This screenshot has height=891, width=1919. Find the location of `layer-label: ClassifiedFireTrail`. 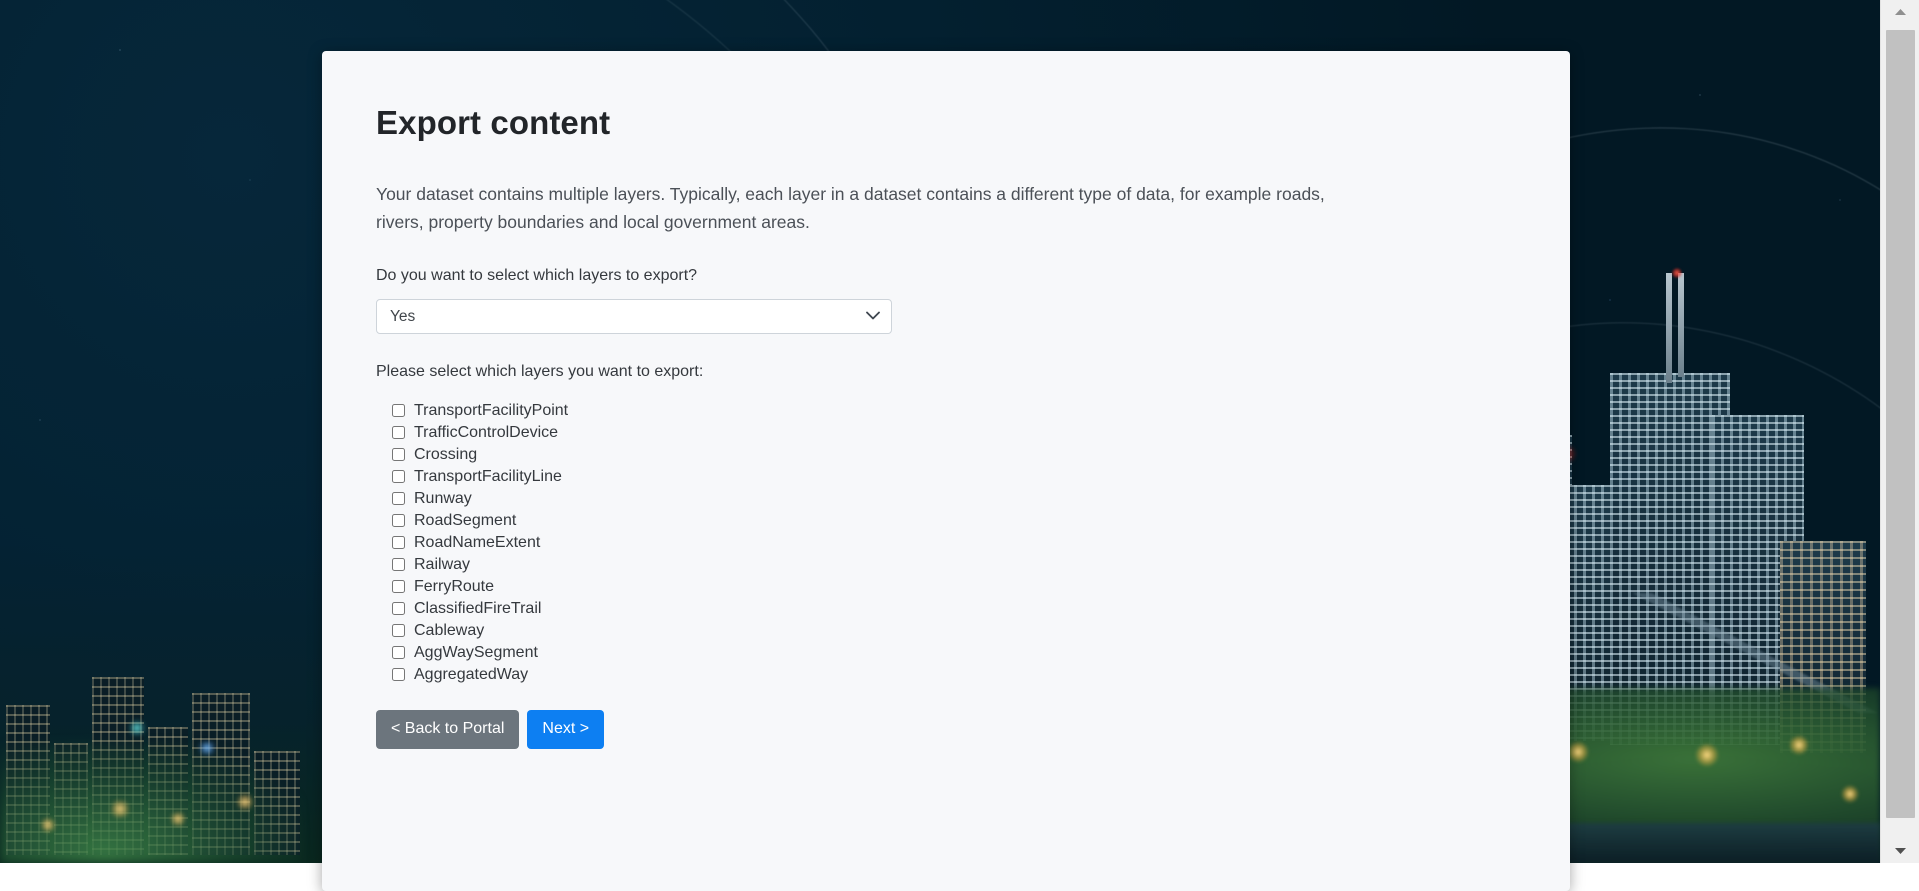

layer-label: ClassifiedFireTrail is located at coordinates (477, 609).